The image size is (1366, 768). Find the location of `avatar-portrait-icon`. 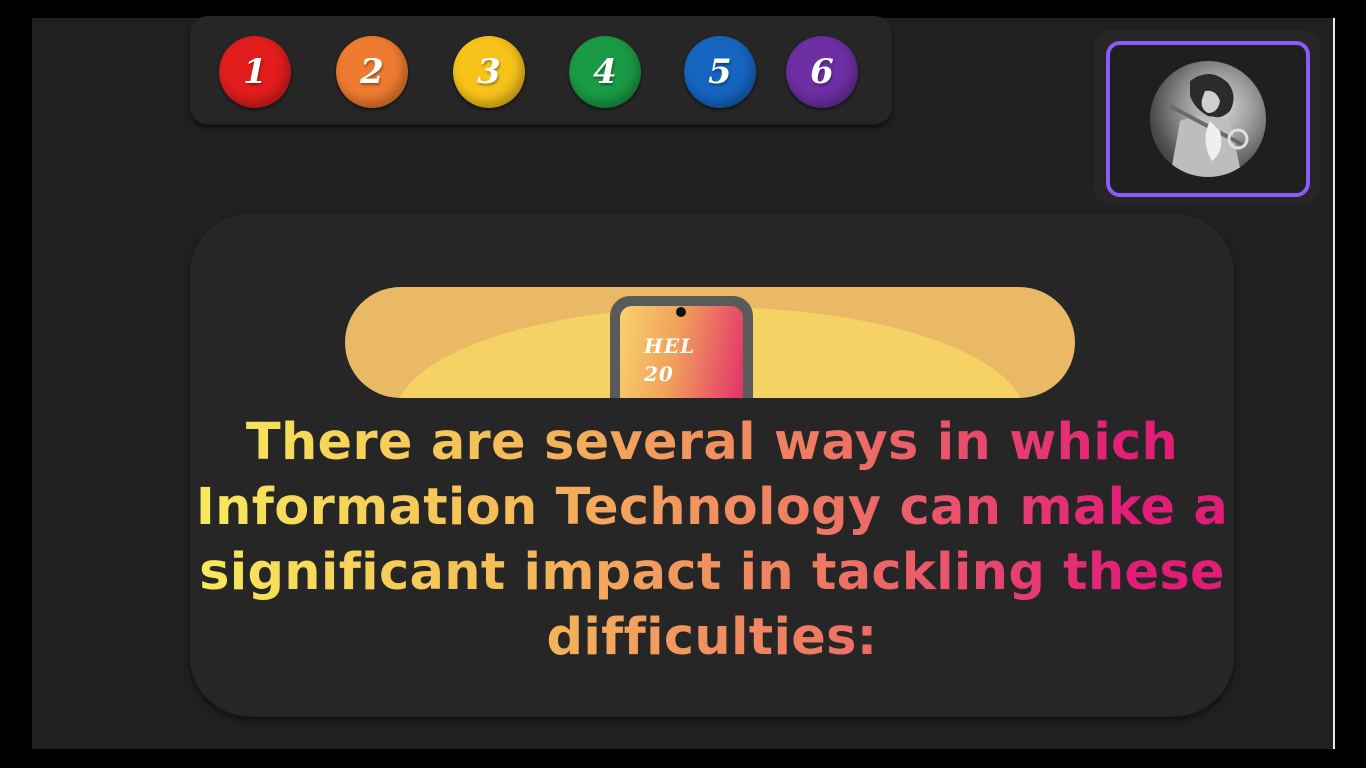

avatar-portrait-icon is located at coordinates (1208, 119).